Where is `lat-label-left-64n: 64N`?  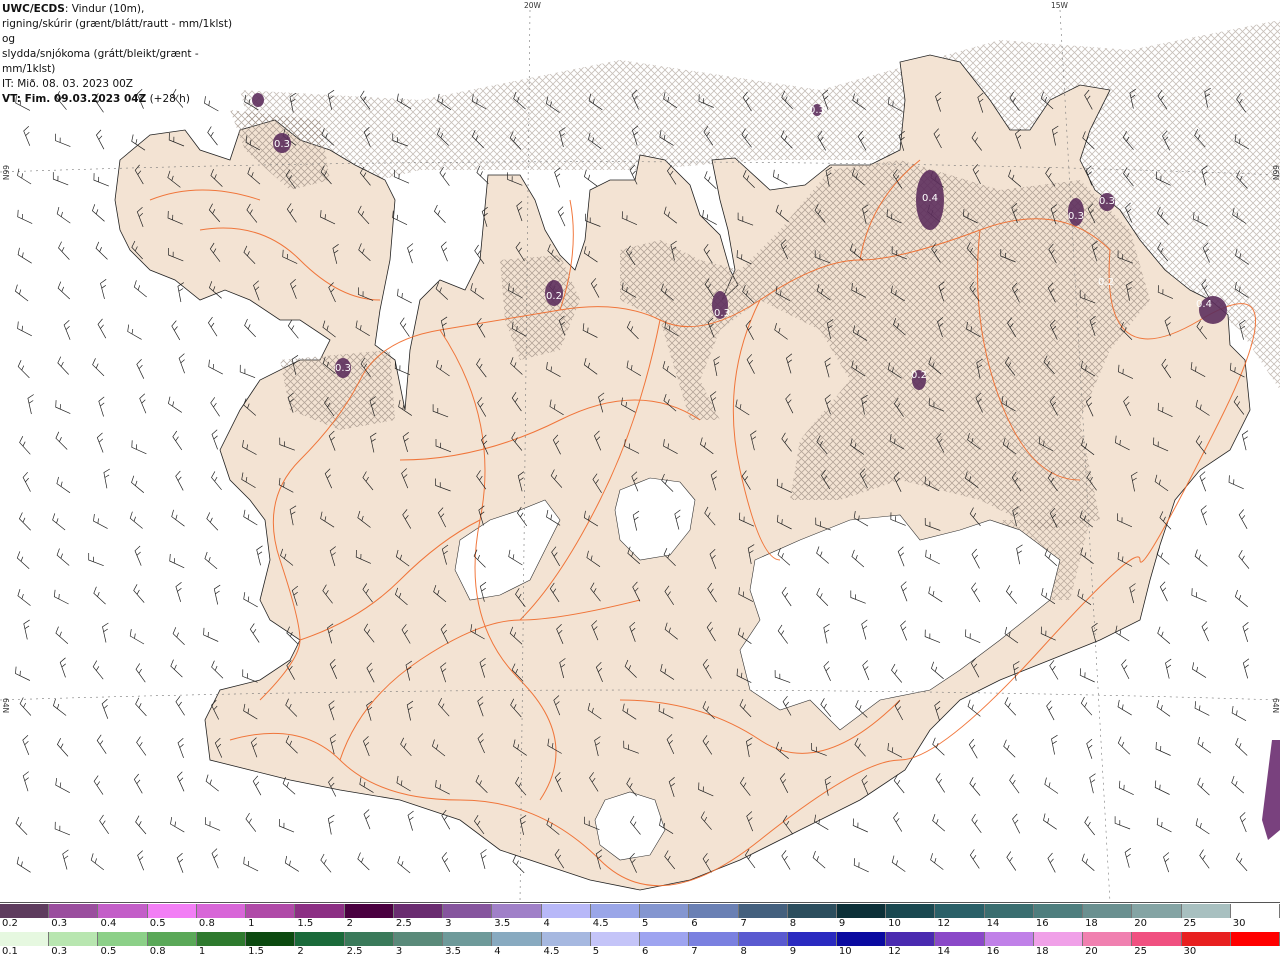 lat-label-left-64n: 64N is located at coordinates (5, 706).